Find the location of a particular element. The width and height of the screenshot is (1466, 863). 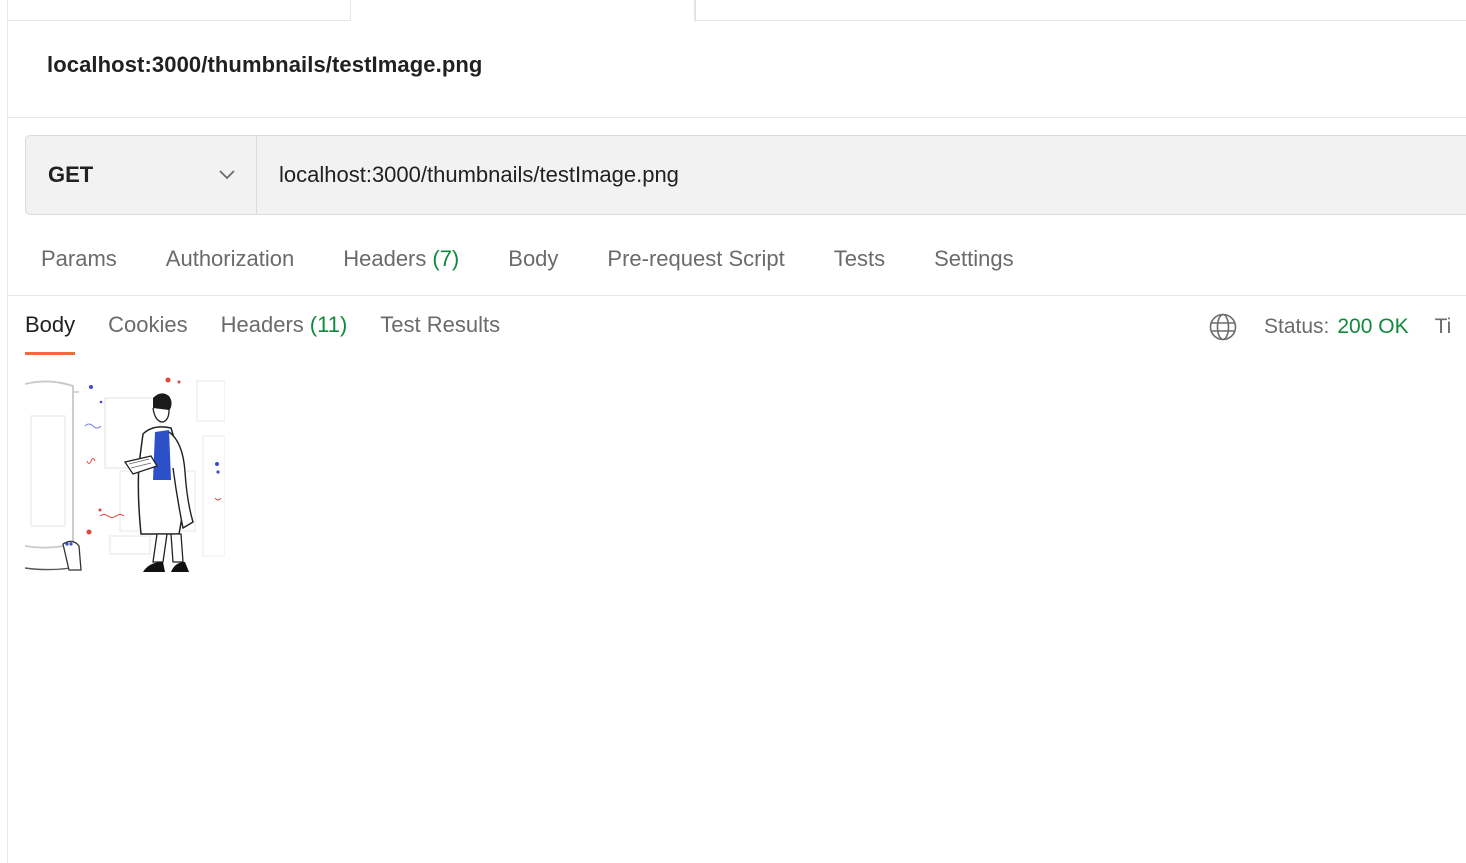

tab-params: Params is located at coordinates (79, 263).